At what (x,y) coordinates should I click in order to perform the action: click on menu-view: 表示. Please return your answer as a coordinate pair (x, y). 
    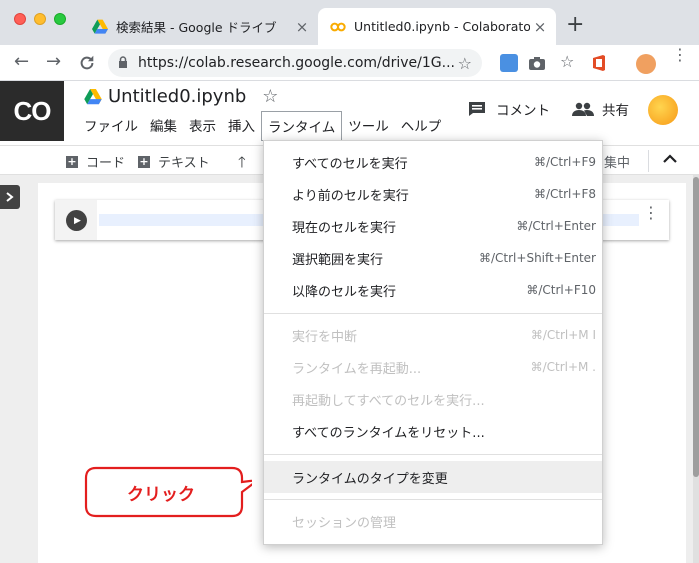
    Looking at the image, I should click on (202, 126).